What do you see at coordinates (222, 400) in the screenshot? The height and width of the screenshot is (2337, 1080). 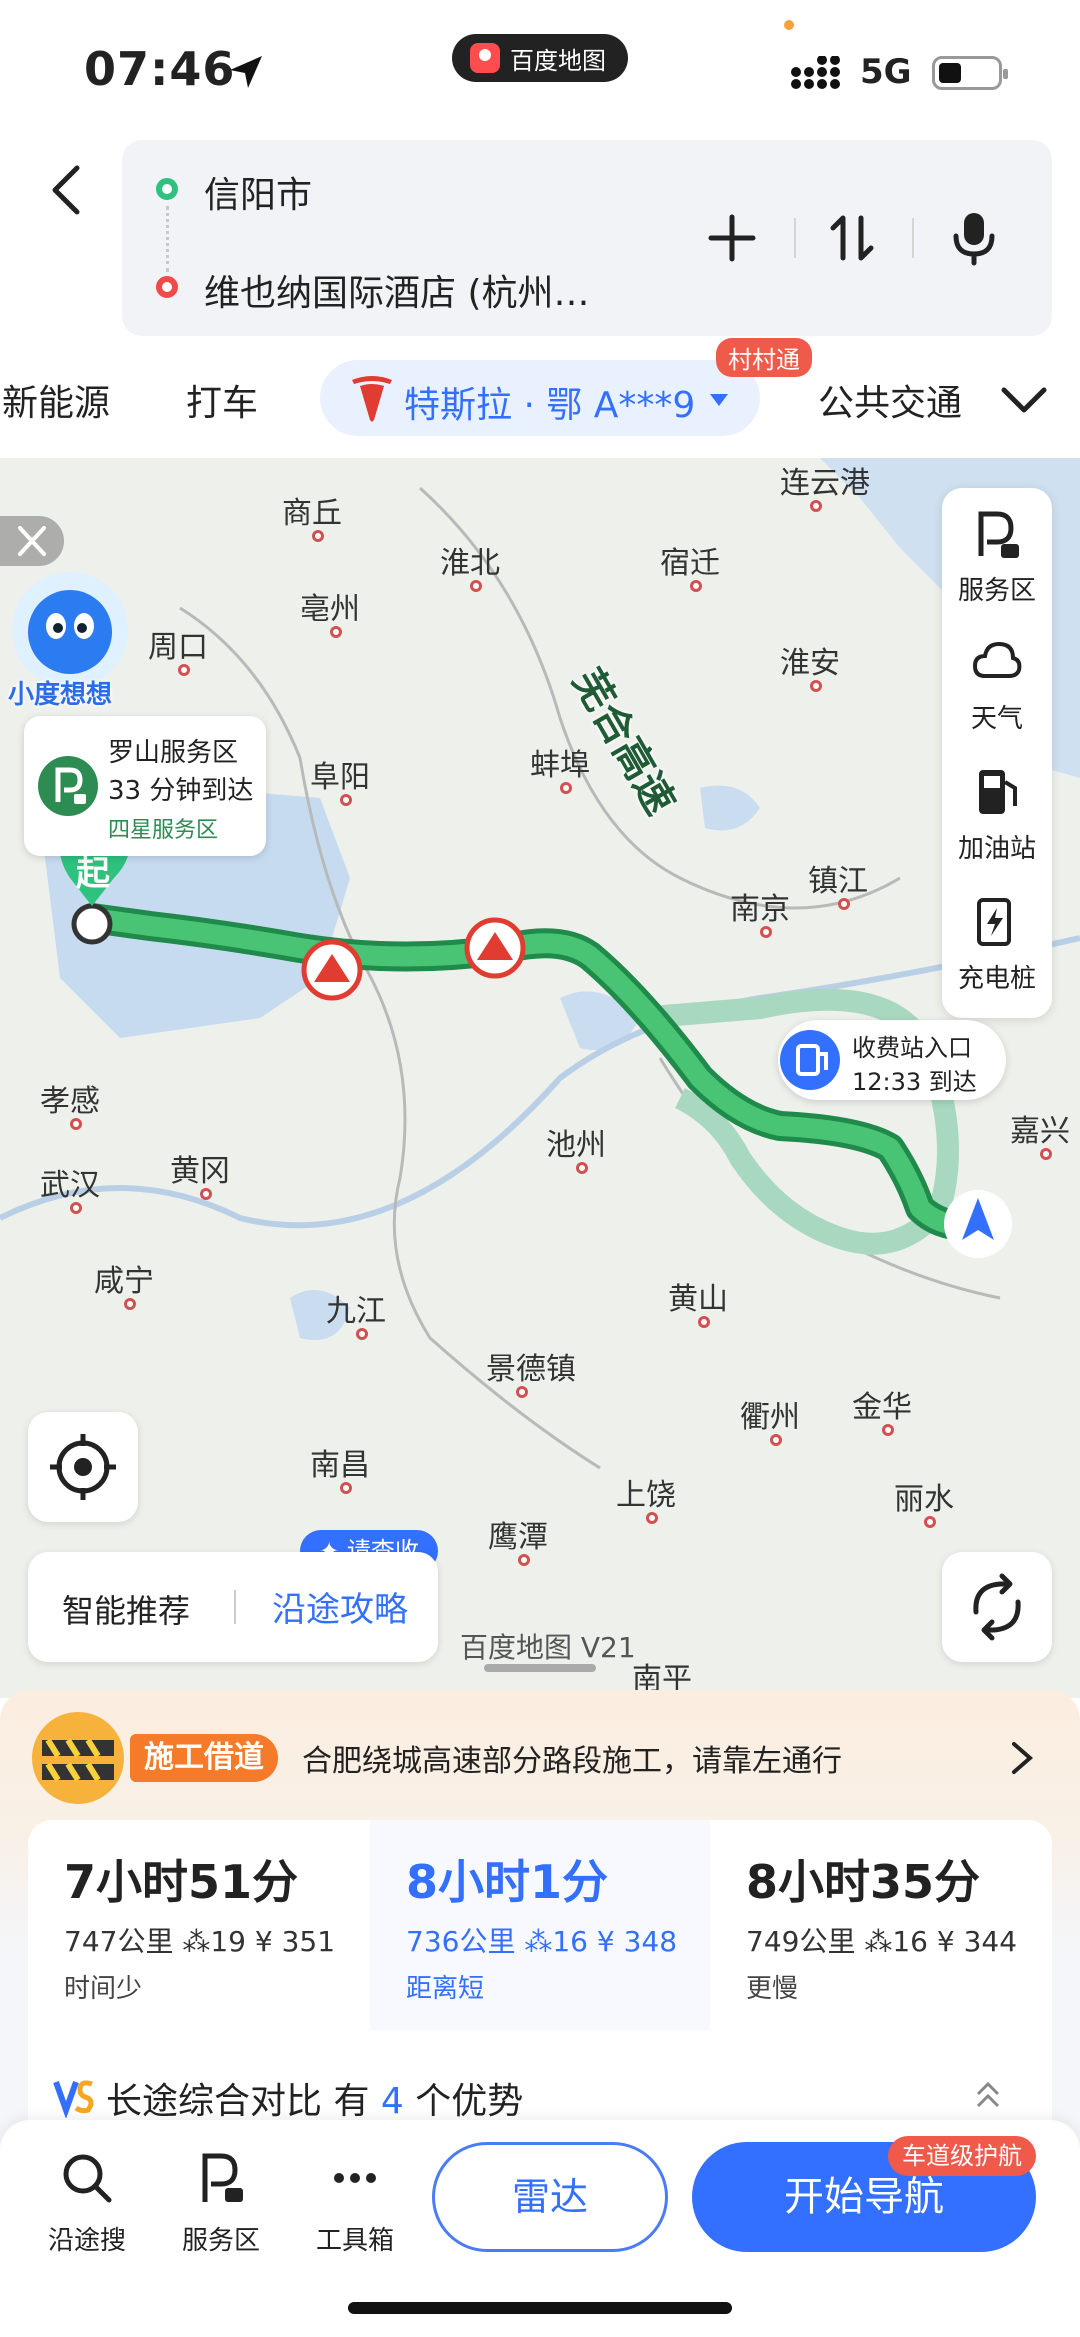 I see `tab-taxi: 打车` at bounding box center [222, 400].